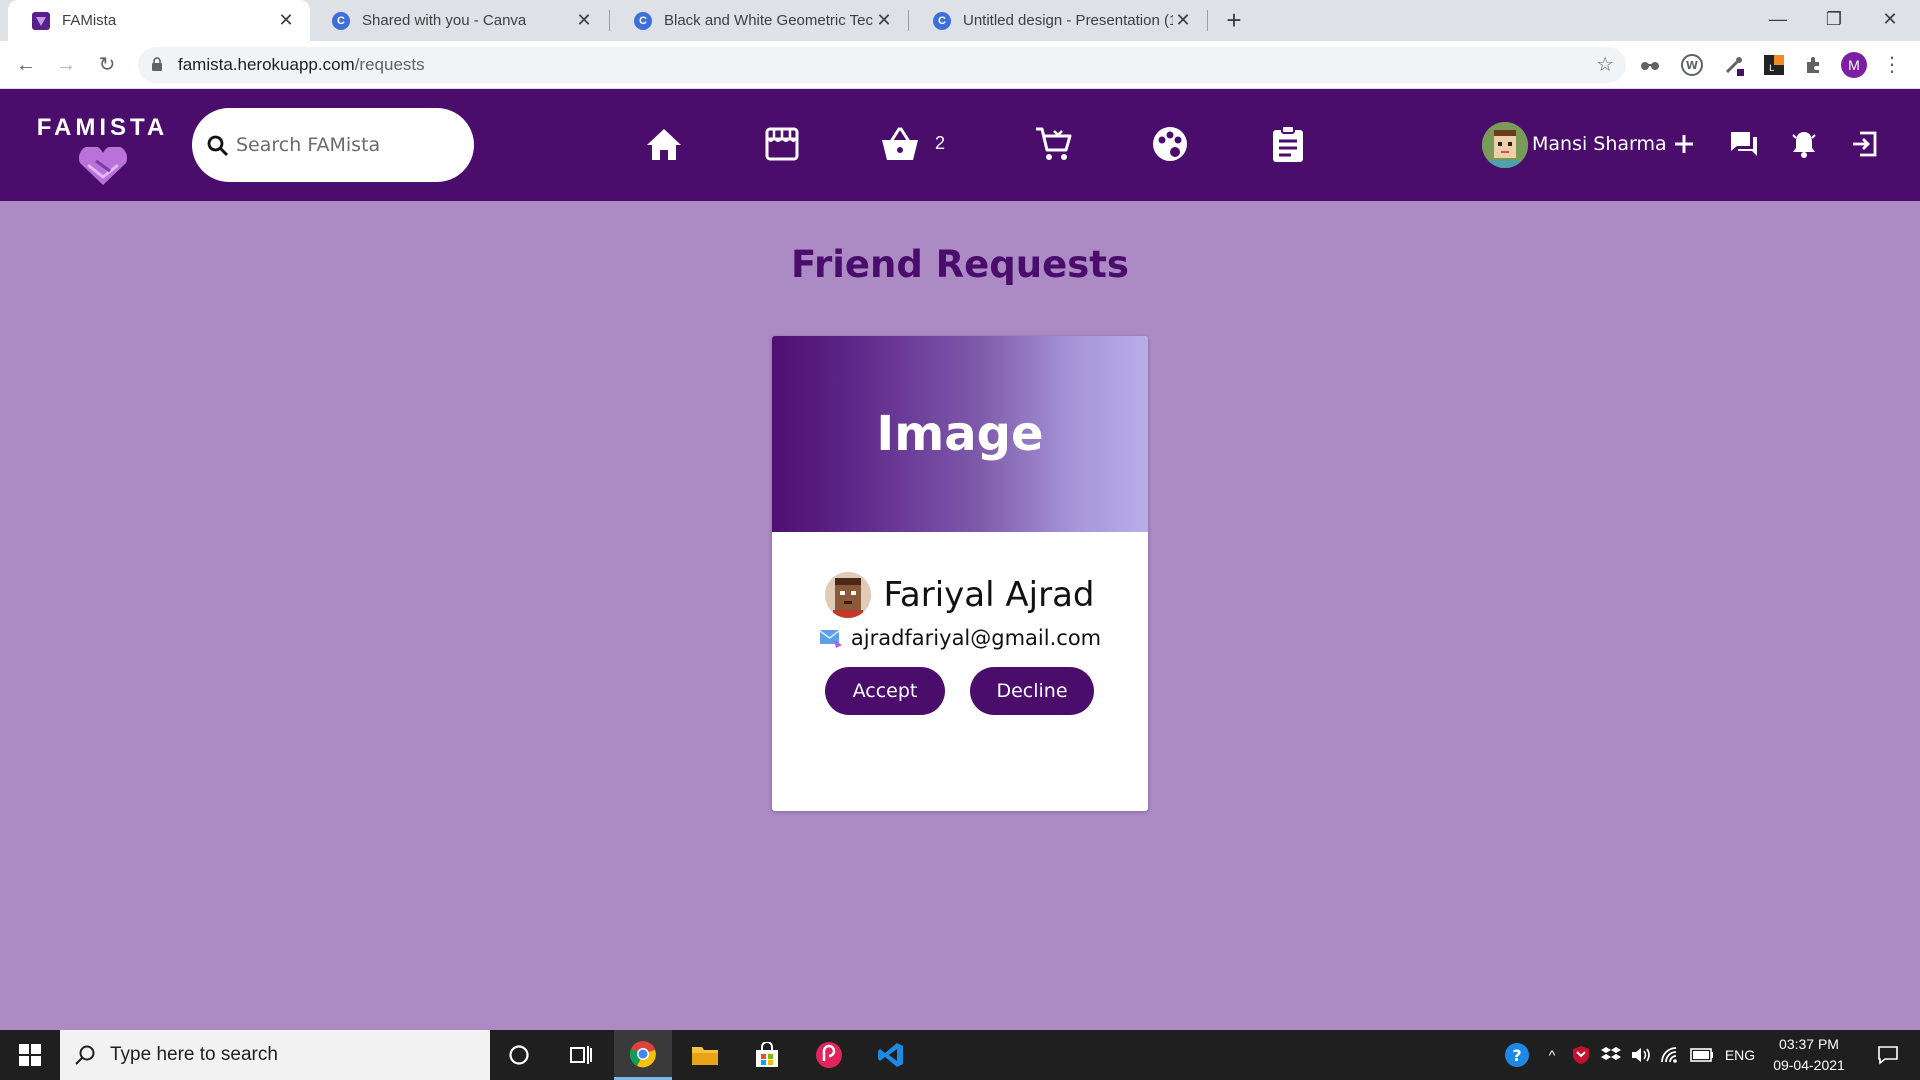 The height and width of the screenshot is (1080, 1920). I want to click on page-title: Friend Requests, so click(960, 264).